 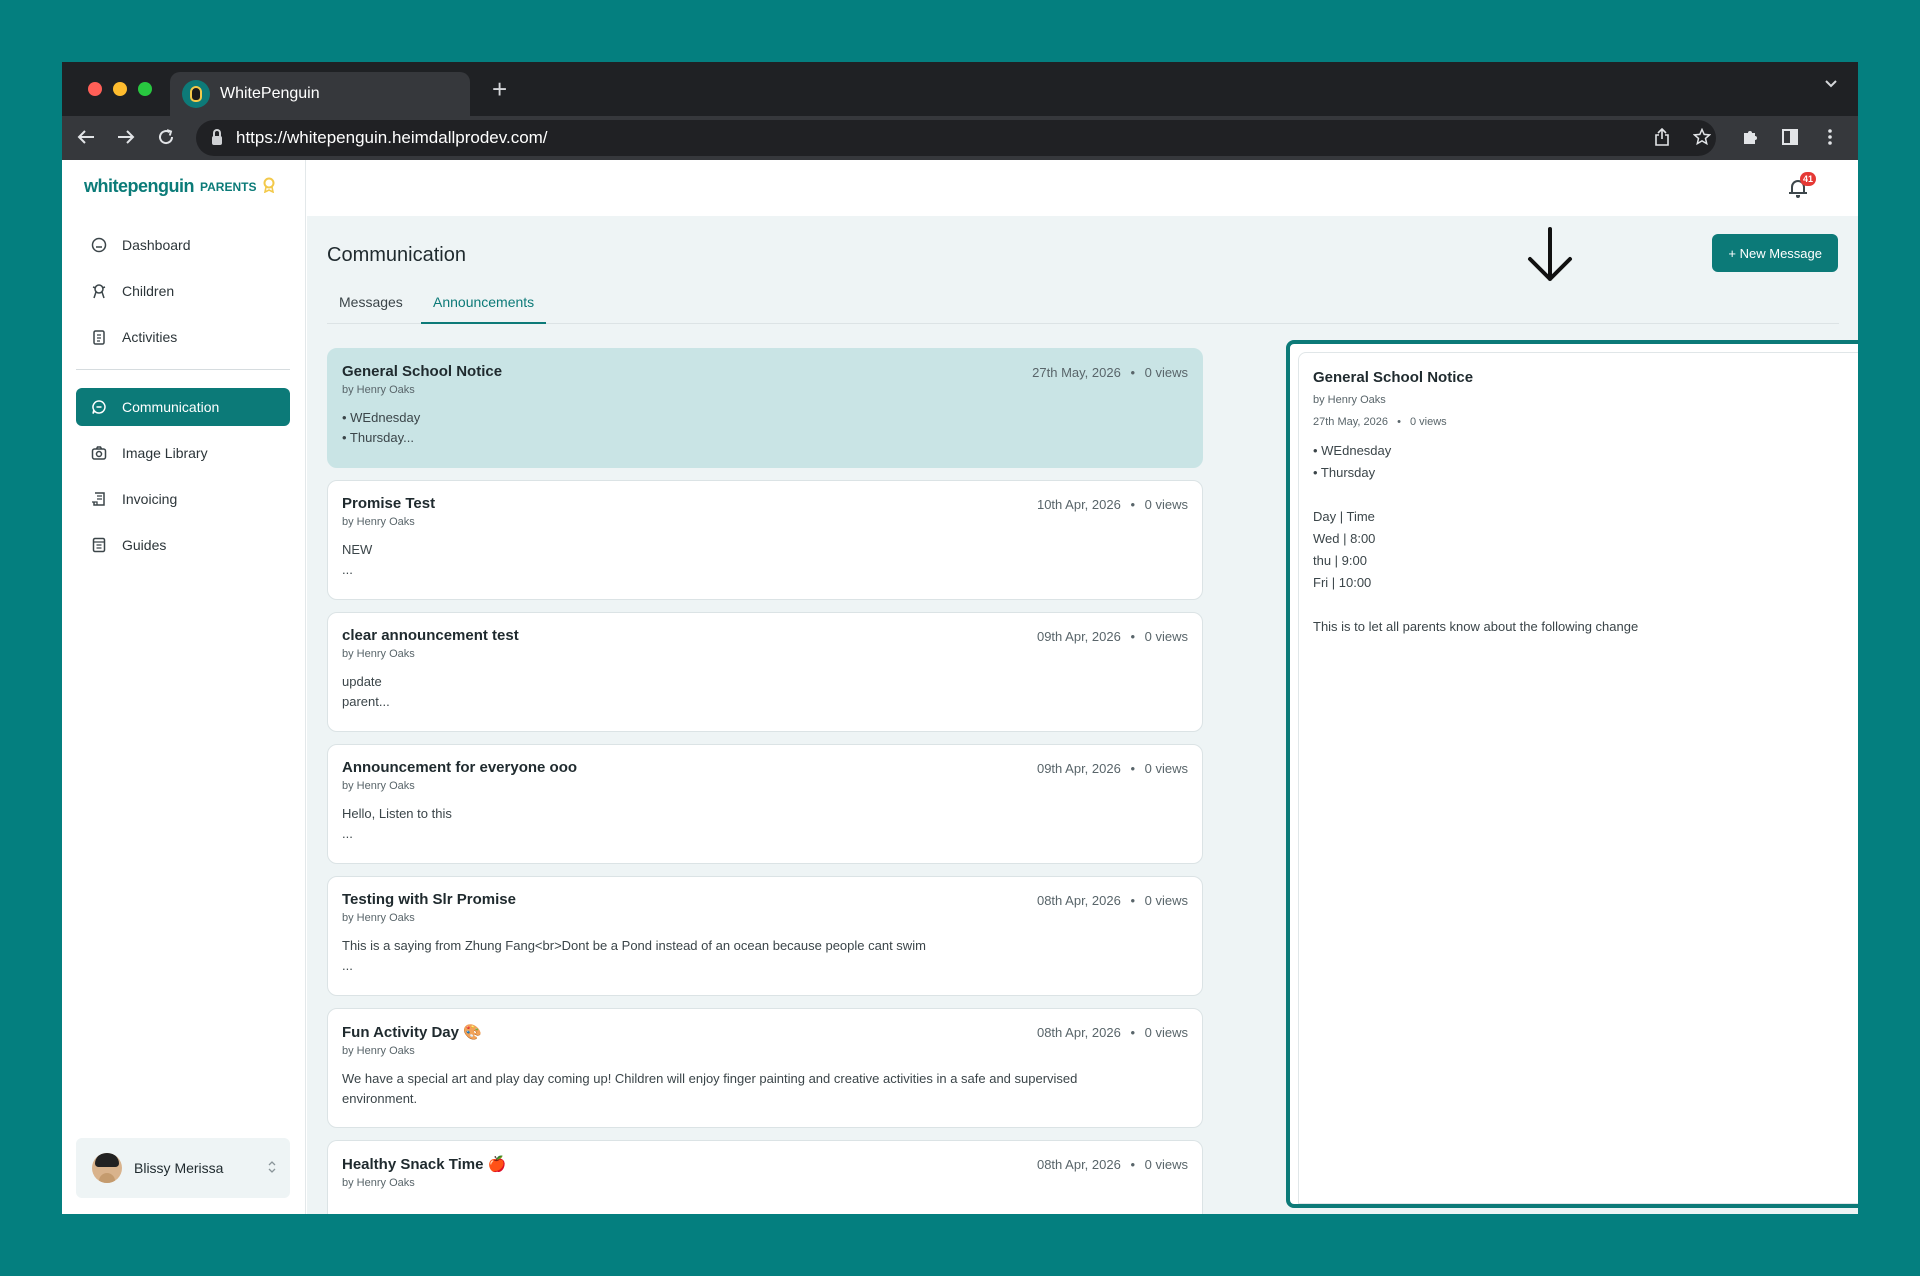 What do you see at coordinates (1393, 377) in the screenshot?
I see `detail-title: General School Notice` at bounding box center [1393, 377].